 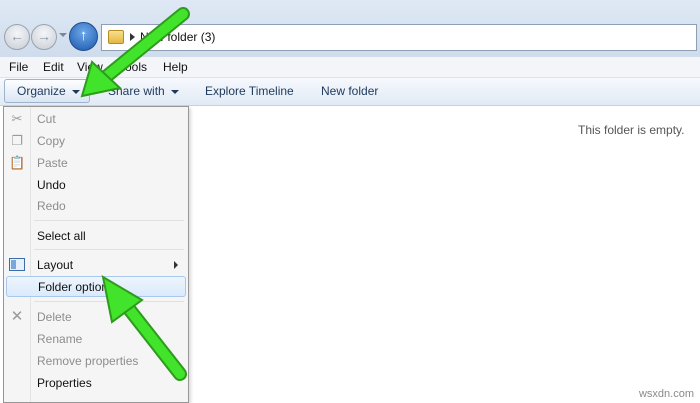 What do you see at coordinates (399, 37) in the screenshot?
I see `address-bar: New folder (3)` at bounding box center [399, 37].